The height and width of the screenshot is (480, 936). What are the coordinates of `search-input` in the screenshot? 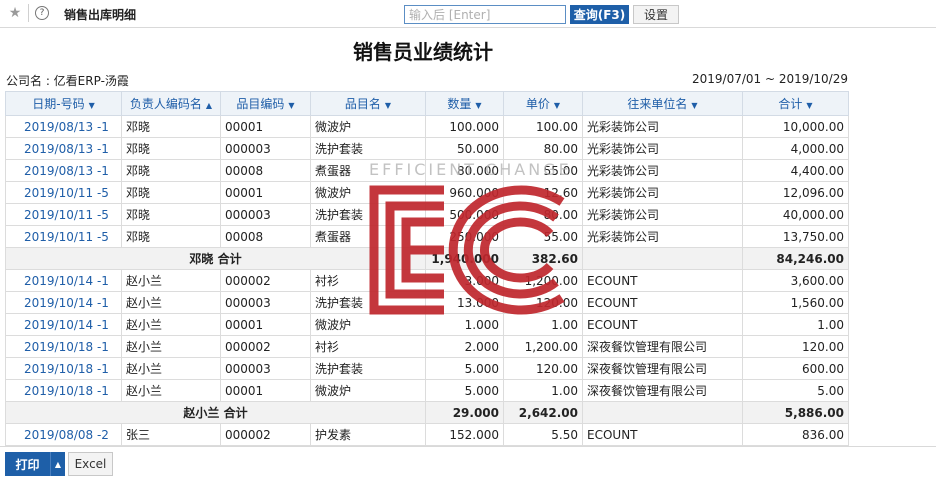 It's located at (485, 14).